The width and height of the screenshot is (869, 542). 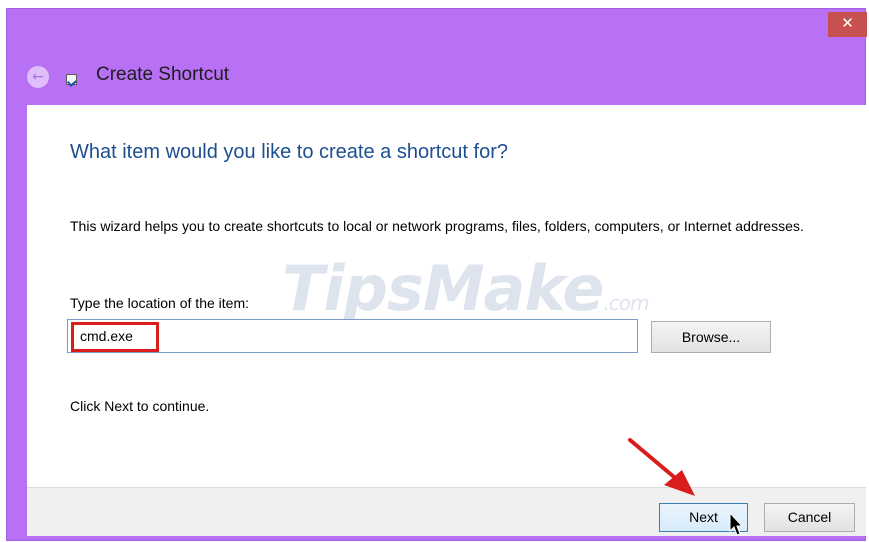 What do you see at coordinates (703, 517) in the screenshot?
I see `next-button: Next` at bounding box center [703, 517].